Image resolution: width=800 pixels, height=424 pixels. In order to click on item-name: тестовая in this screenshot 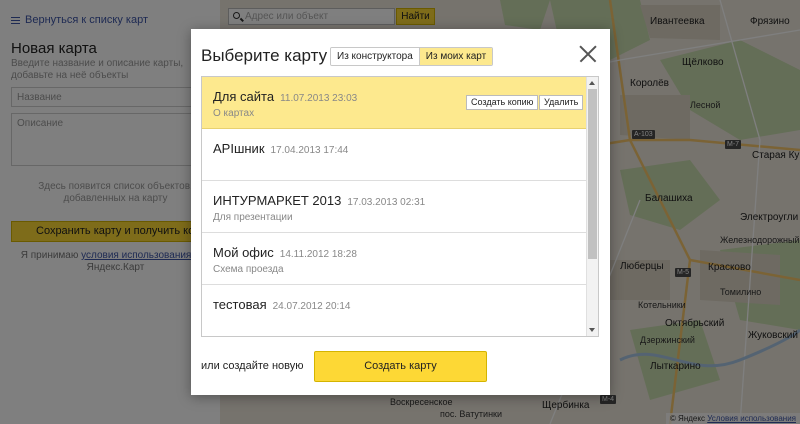, I will do `click(240, 304)`.